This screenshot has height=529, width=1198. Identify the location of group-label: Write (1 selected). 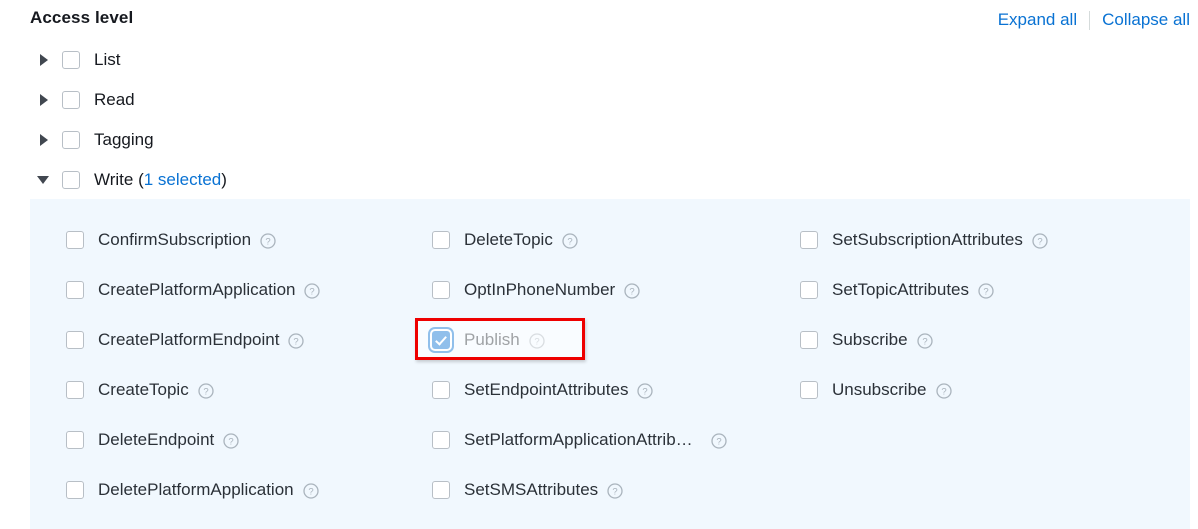
(160, 180).